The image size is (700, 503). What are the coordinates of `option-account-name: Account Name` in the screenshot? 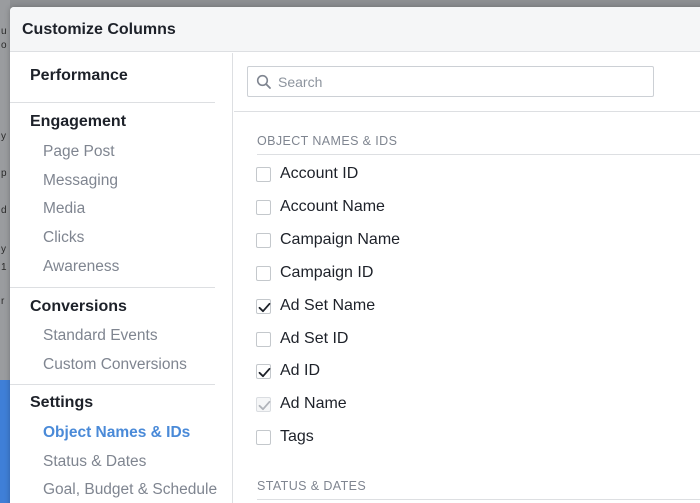 It's located at (406, 208).